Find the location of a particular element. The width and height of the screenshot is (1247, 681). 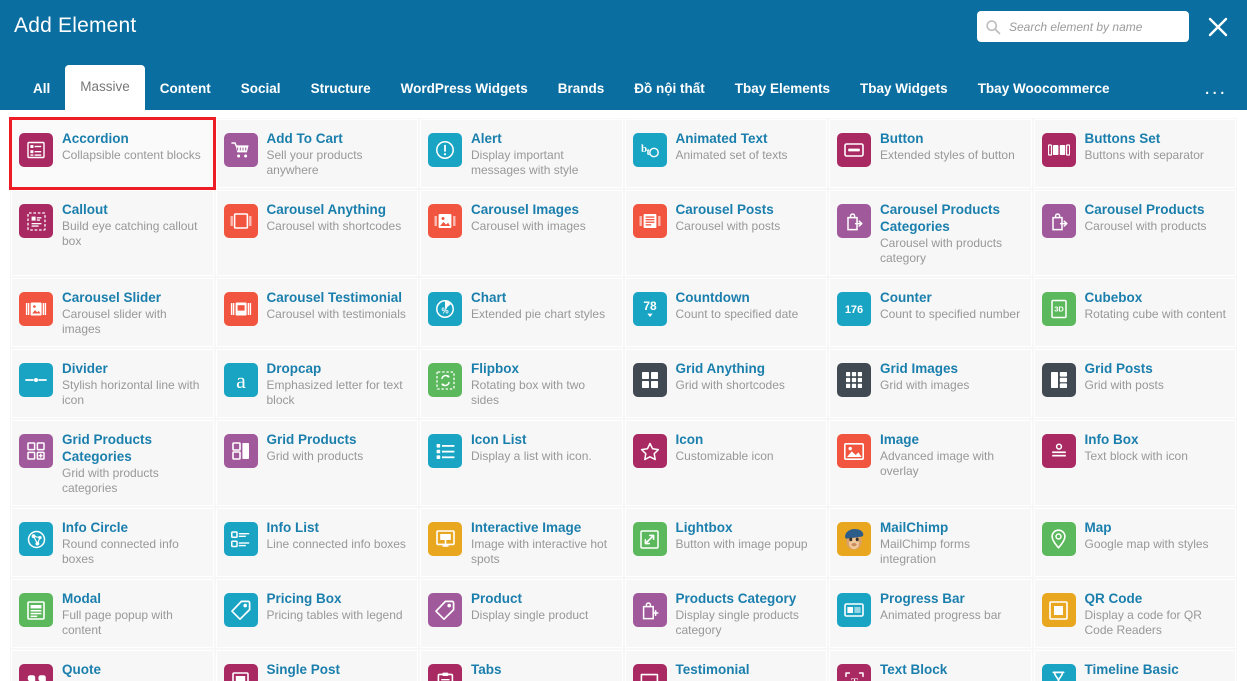

search-box is located at coordinates (1083, 26).